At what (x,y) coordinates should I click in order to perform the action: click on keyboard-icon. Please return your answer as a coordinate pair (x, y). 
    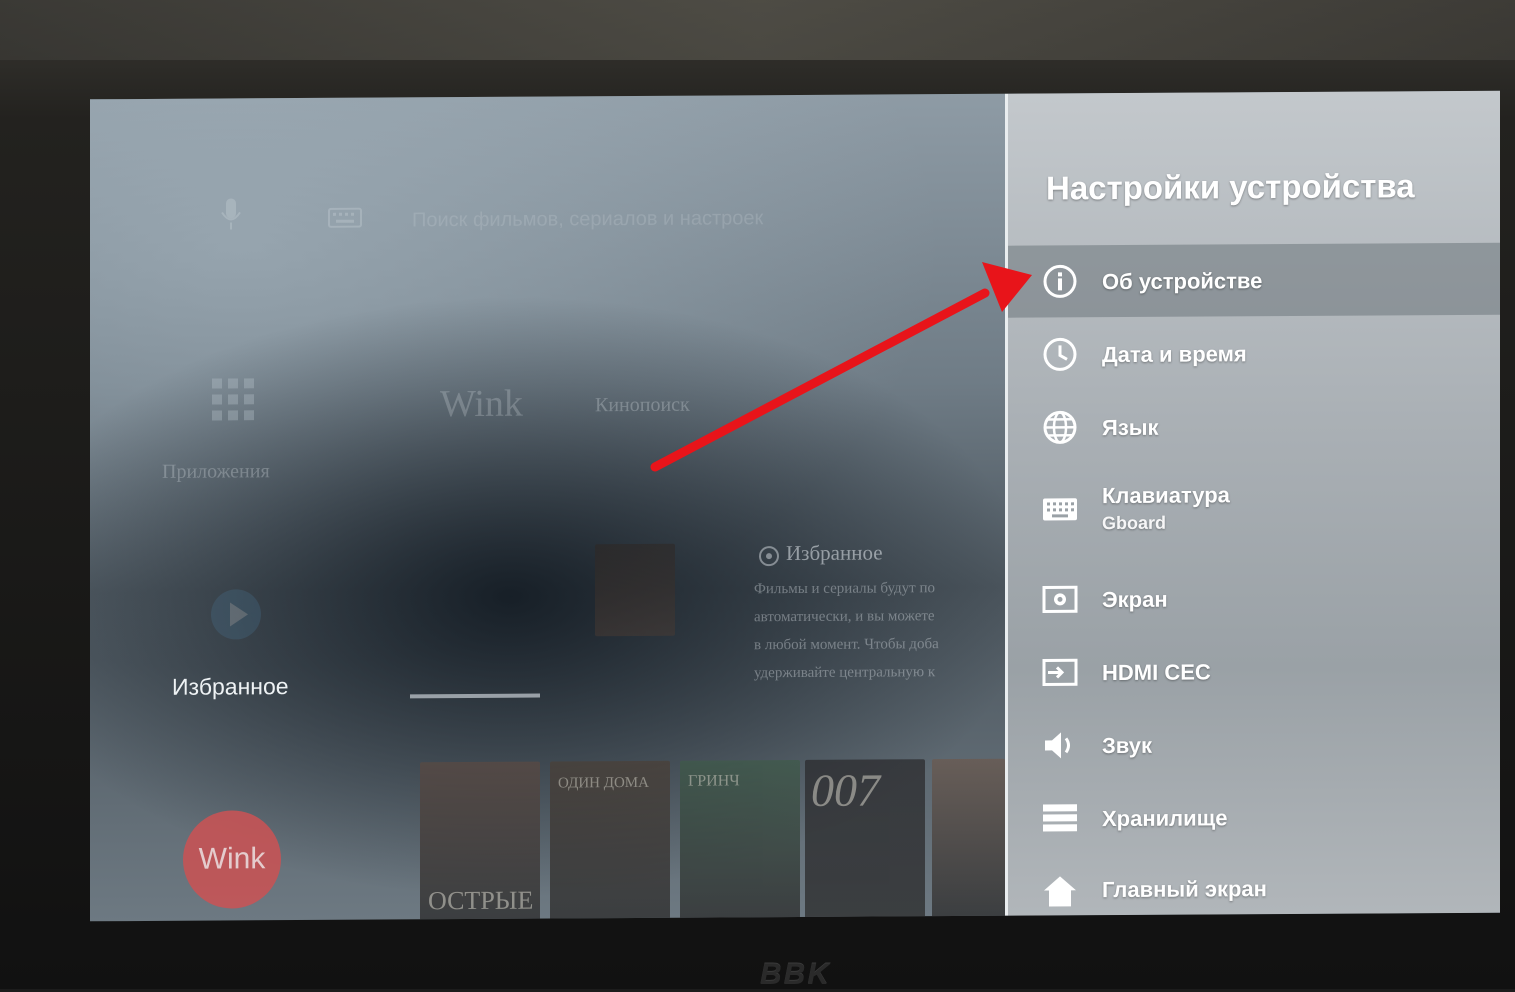
    Looking at the image, I should click on (1060, 509).